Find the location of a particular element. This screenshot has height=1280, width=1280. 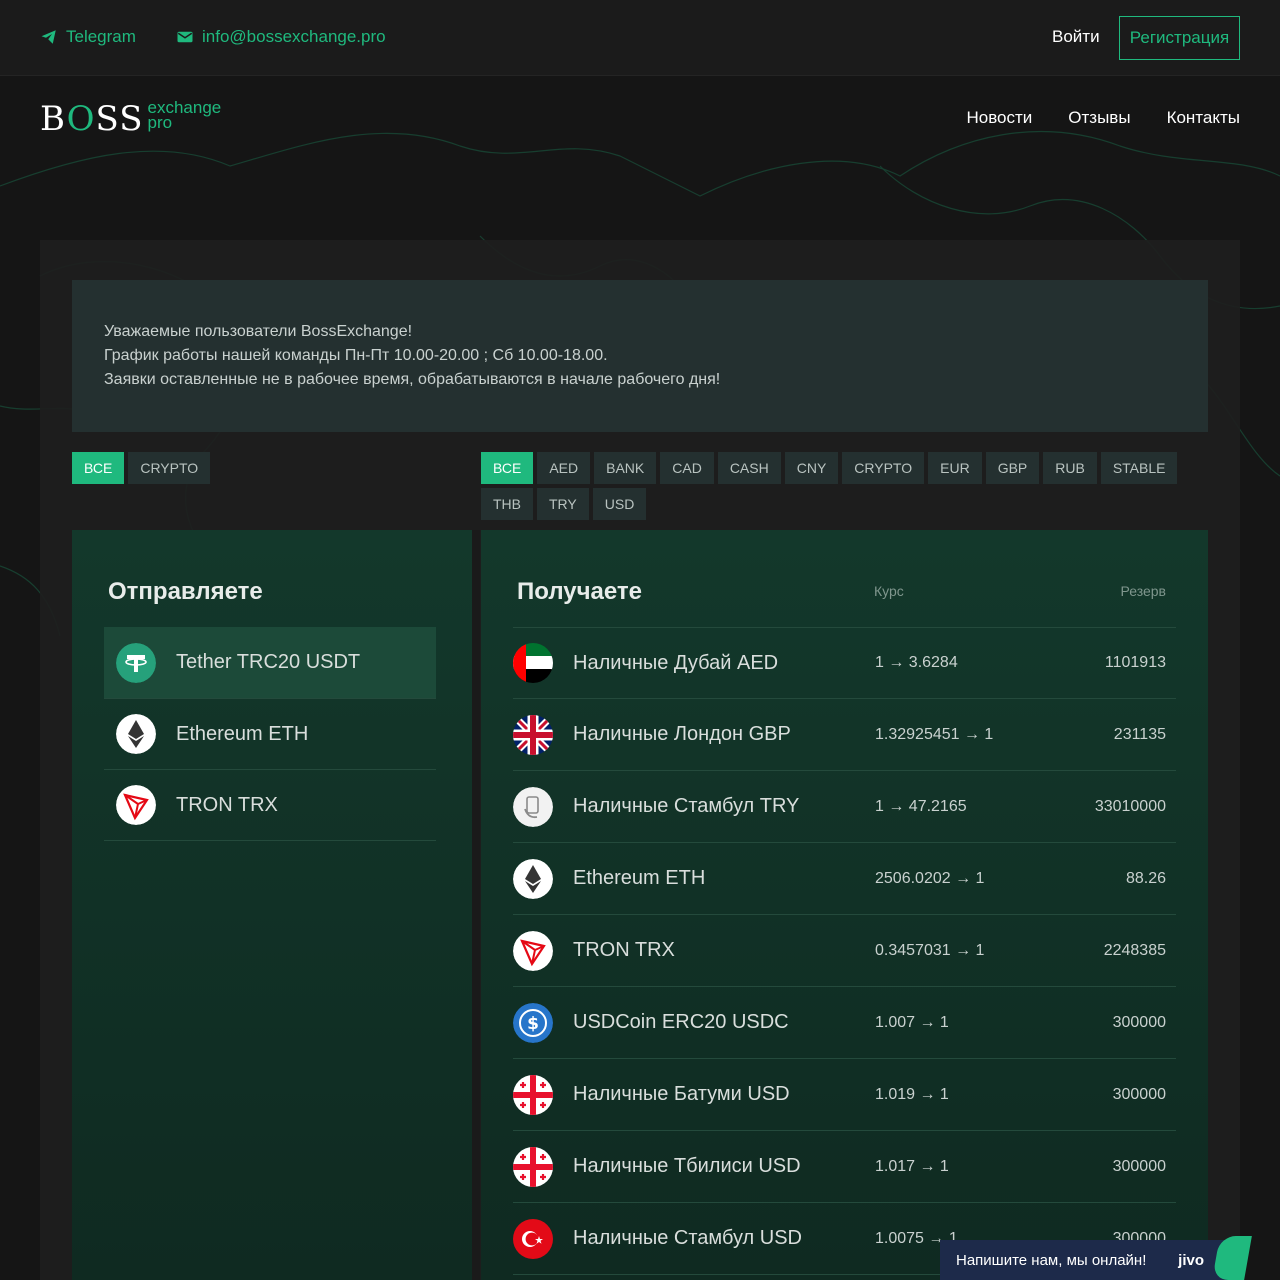

receive-item-rate: 1.32925451 → 1 is located at coordinates (934, 734).